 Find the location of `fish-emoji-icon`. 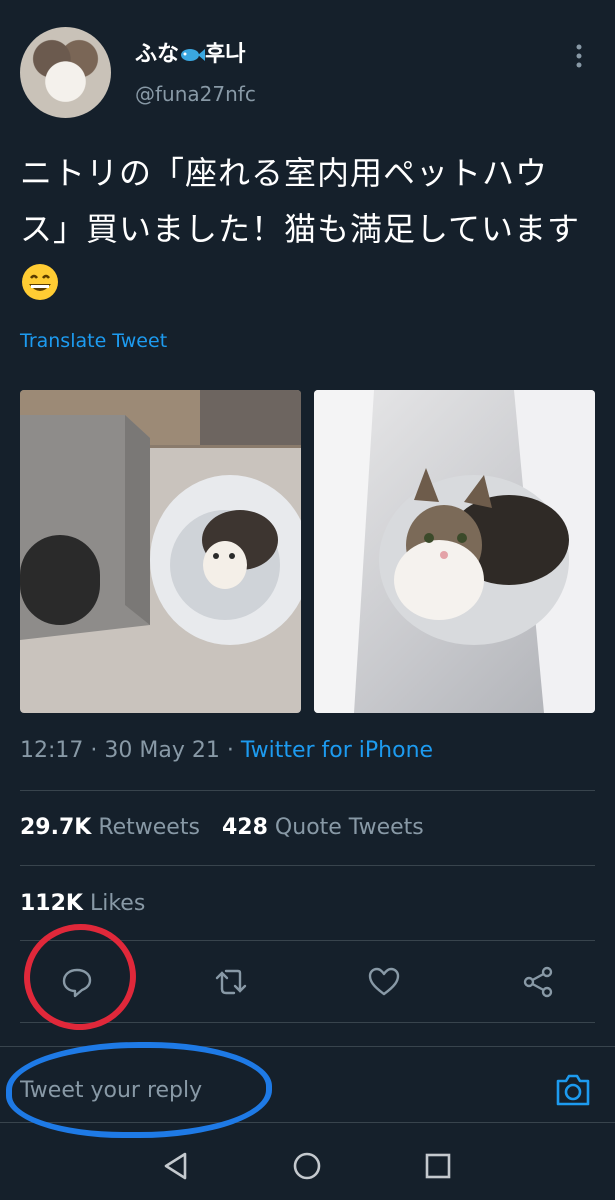

fish-emoji-icon is located at coordinates (193, 55).